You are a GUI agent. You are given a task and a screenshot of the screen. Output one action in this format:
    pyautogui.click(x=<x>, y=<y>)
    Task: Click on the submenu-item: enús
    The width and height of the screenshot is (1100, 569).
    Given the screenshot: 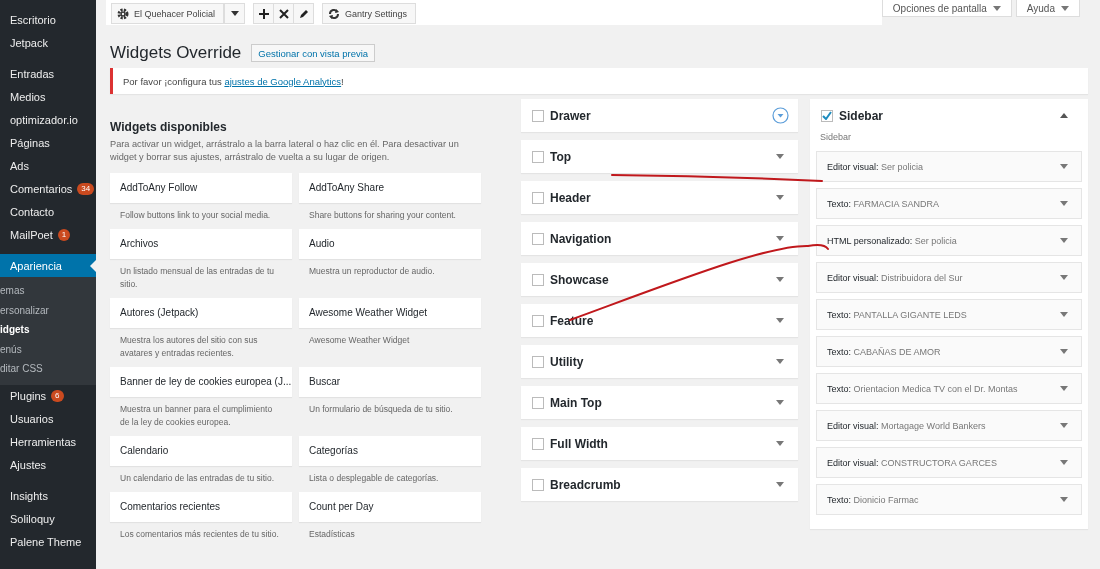 What is the action you would take?
    pyautogui.click(x=48, y=349)
    